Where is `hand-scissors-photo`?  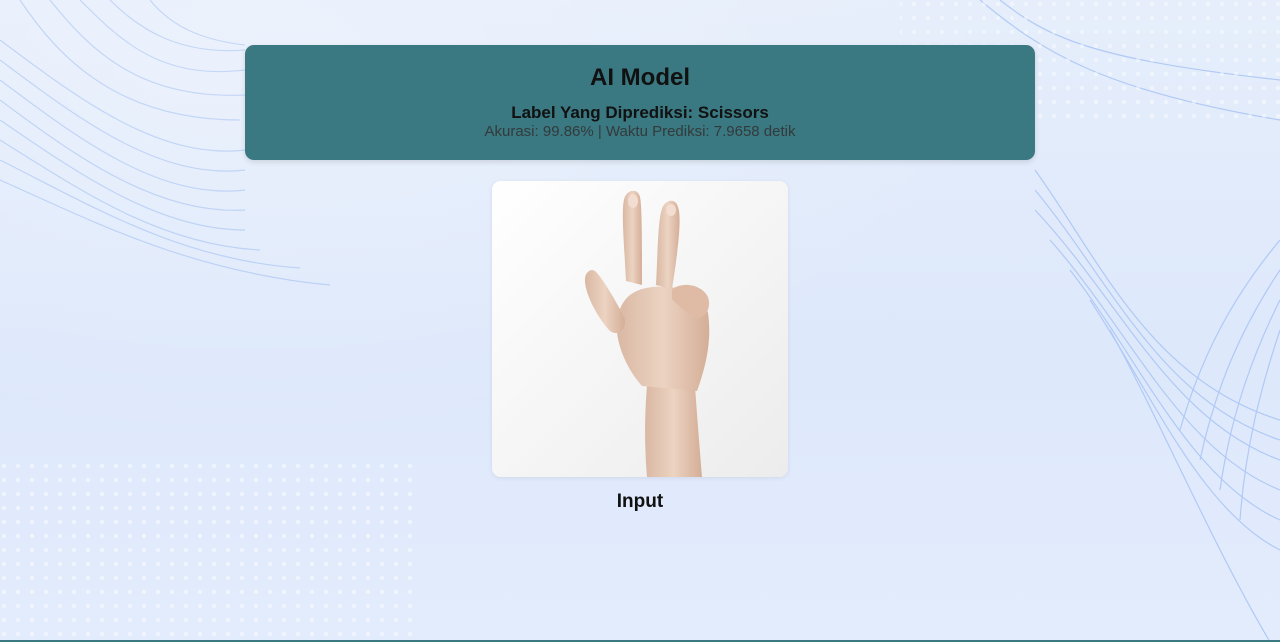
hand-scissors-photo is located at coordinates (640, 329).